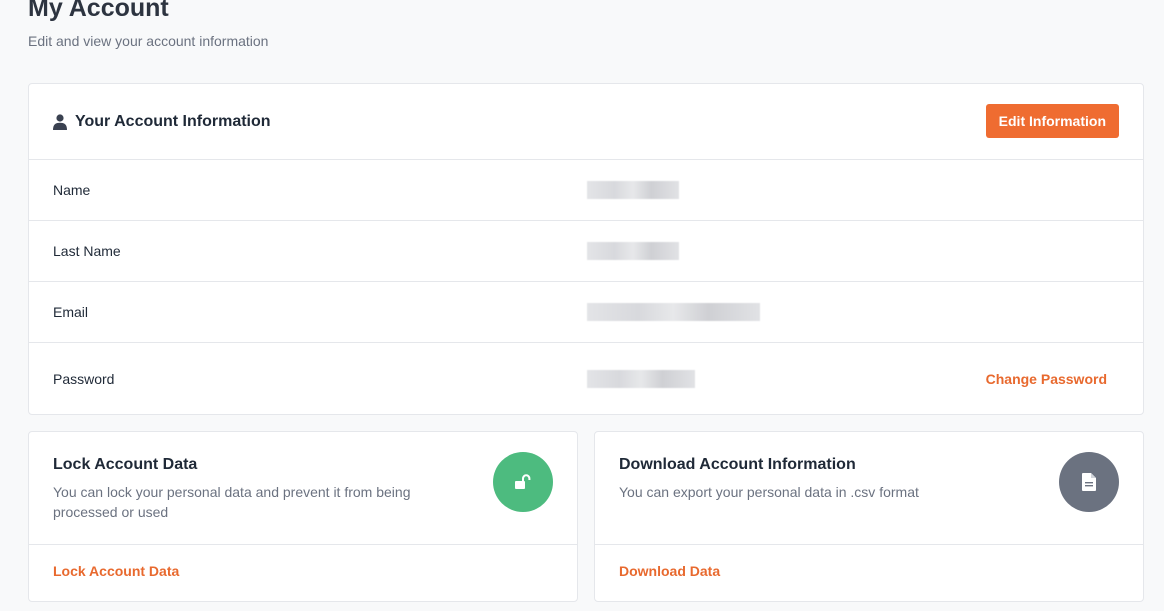 The image size is (1164, 611). I want to click on download-data-link: Download Data, so click(869, 571).